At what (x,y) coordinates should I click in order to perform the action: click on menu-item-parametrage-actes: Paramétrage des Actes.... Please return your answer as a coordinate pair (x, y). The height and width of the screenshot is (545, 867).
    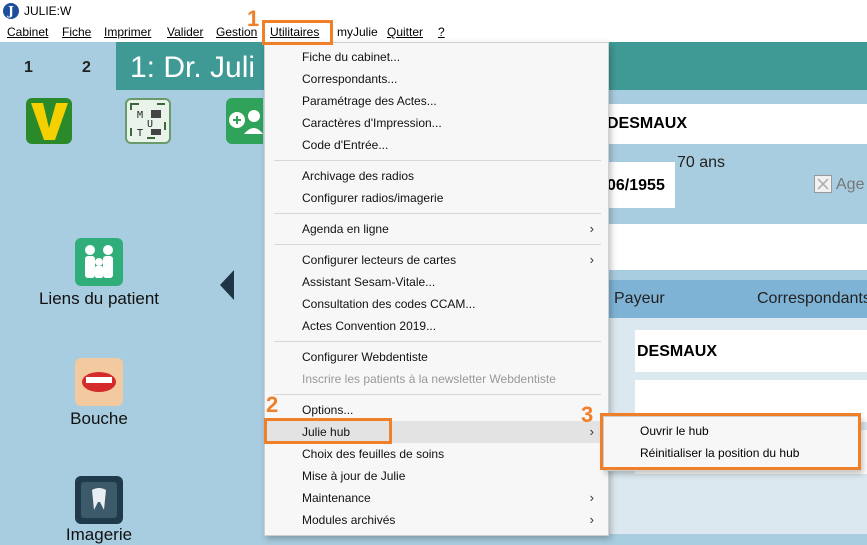
    Looking at the image, I should click on (436, 101).